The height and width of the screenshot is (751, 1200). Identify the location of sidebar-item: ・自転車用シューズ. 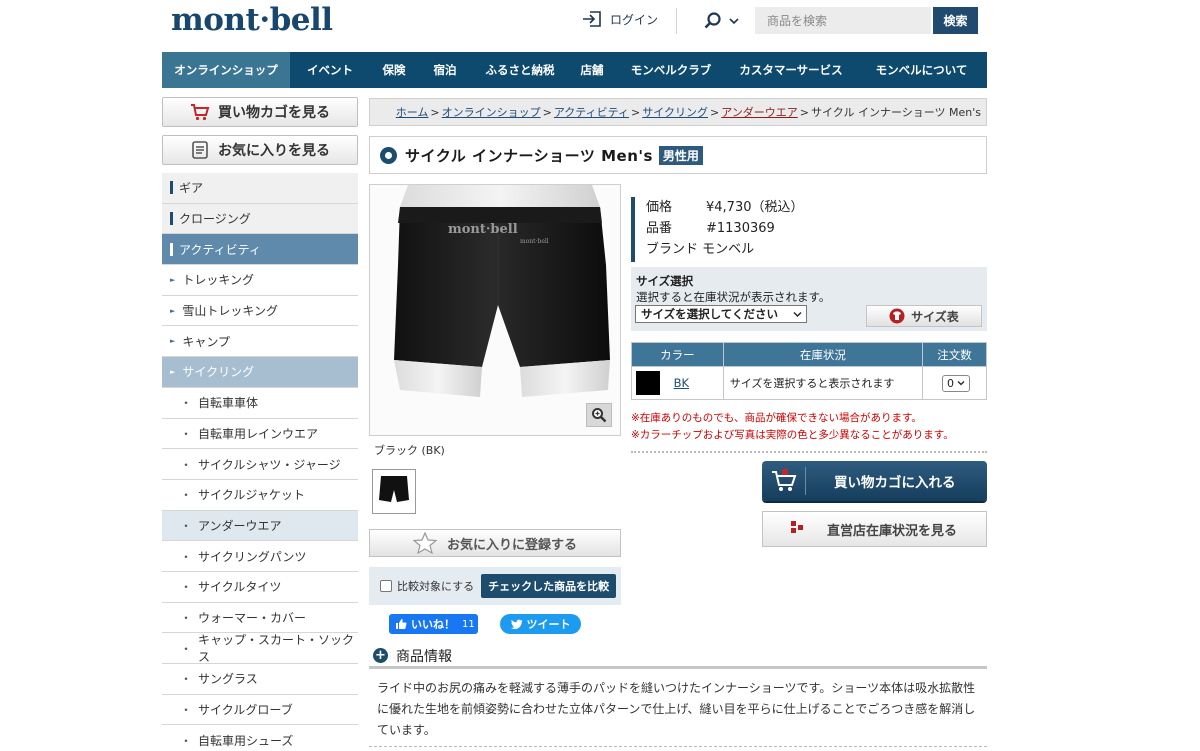
(260, 738).